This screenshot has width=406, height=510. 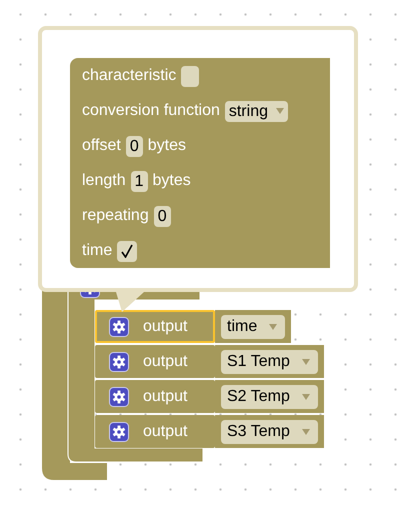 What do you see at coordinates (127, 251) in the screenshot?
I see `checkbox` at bounding box center [127, 251].